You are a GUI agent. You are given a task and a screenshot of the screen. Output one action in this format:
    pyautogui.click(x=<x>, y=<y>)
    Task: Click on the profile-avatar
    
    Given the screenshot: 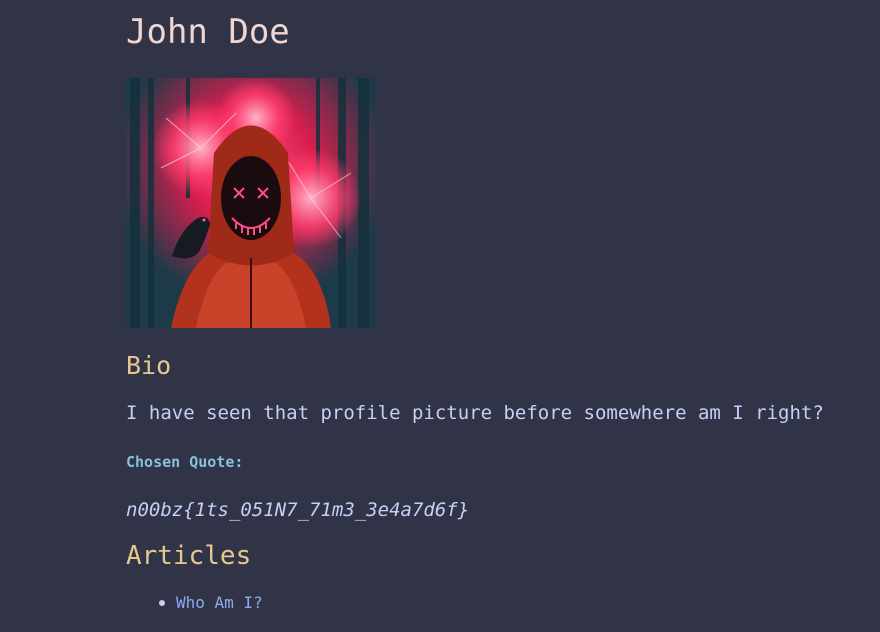 What is the action you would take?
    pyautogui.click(x=251, y=203)
    